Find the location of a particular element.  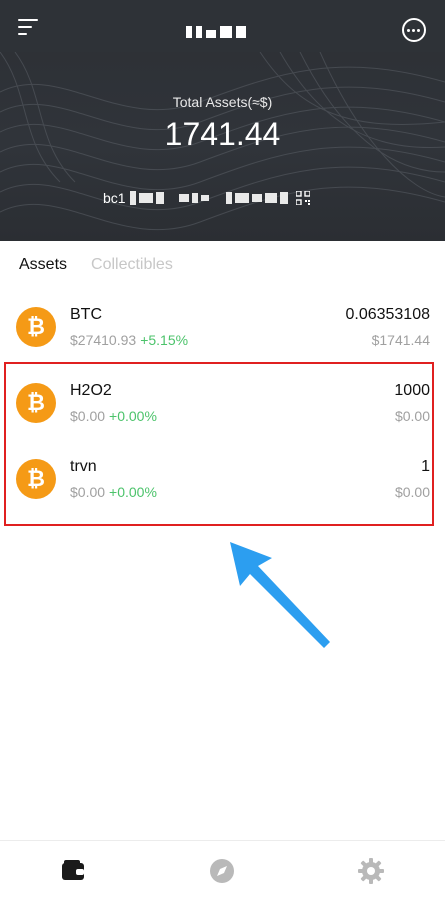

more-options-icon is located at coordinates (414, 30).